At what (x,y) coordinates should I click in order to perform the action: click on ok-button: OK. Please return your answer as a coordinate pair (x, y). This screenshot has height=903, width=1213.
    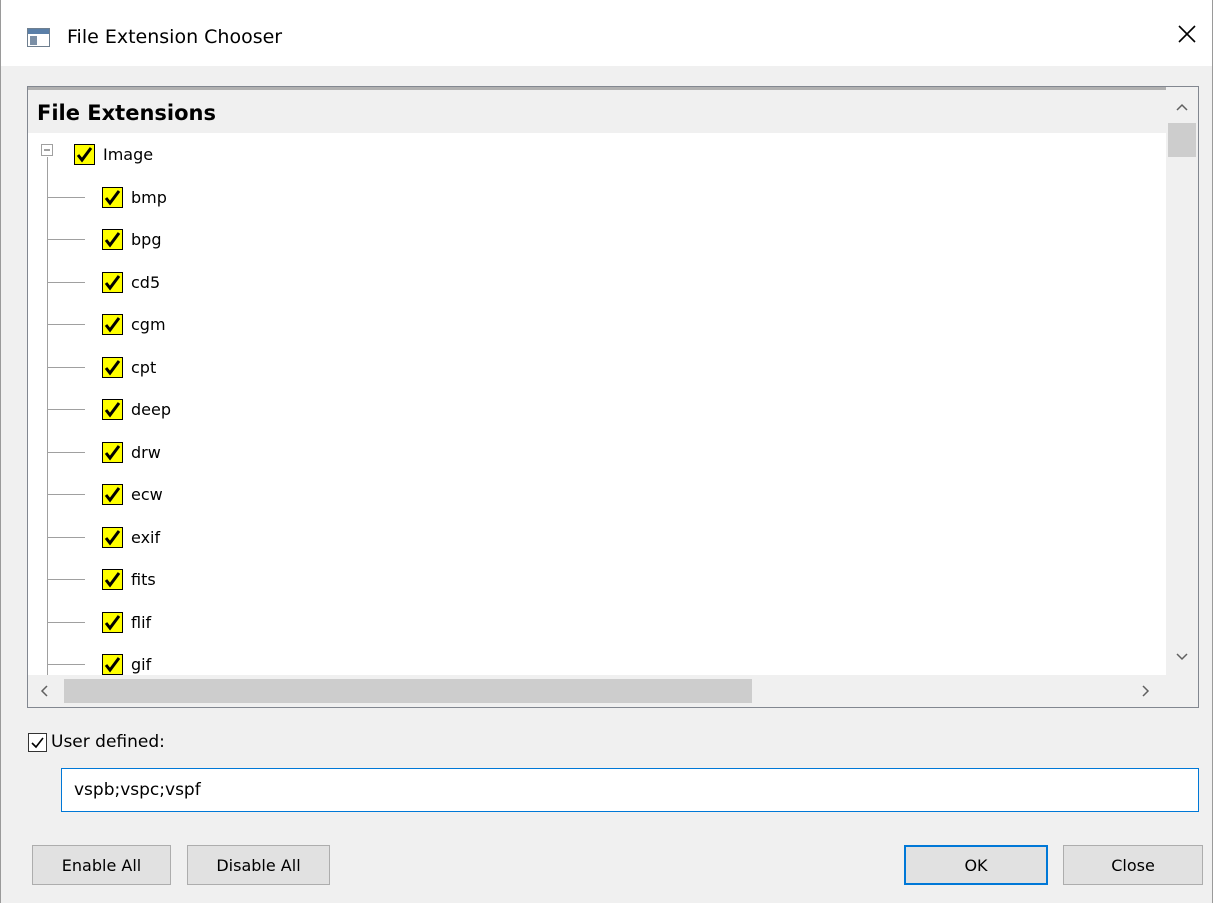
    Looking at the image, I should click on (976, 865).